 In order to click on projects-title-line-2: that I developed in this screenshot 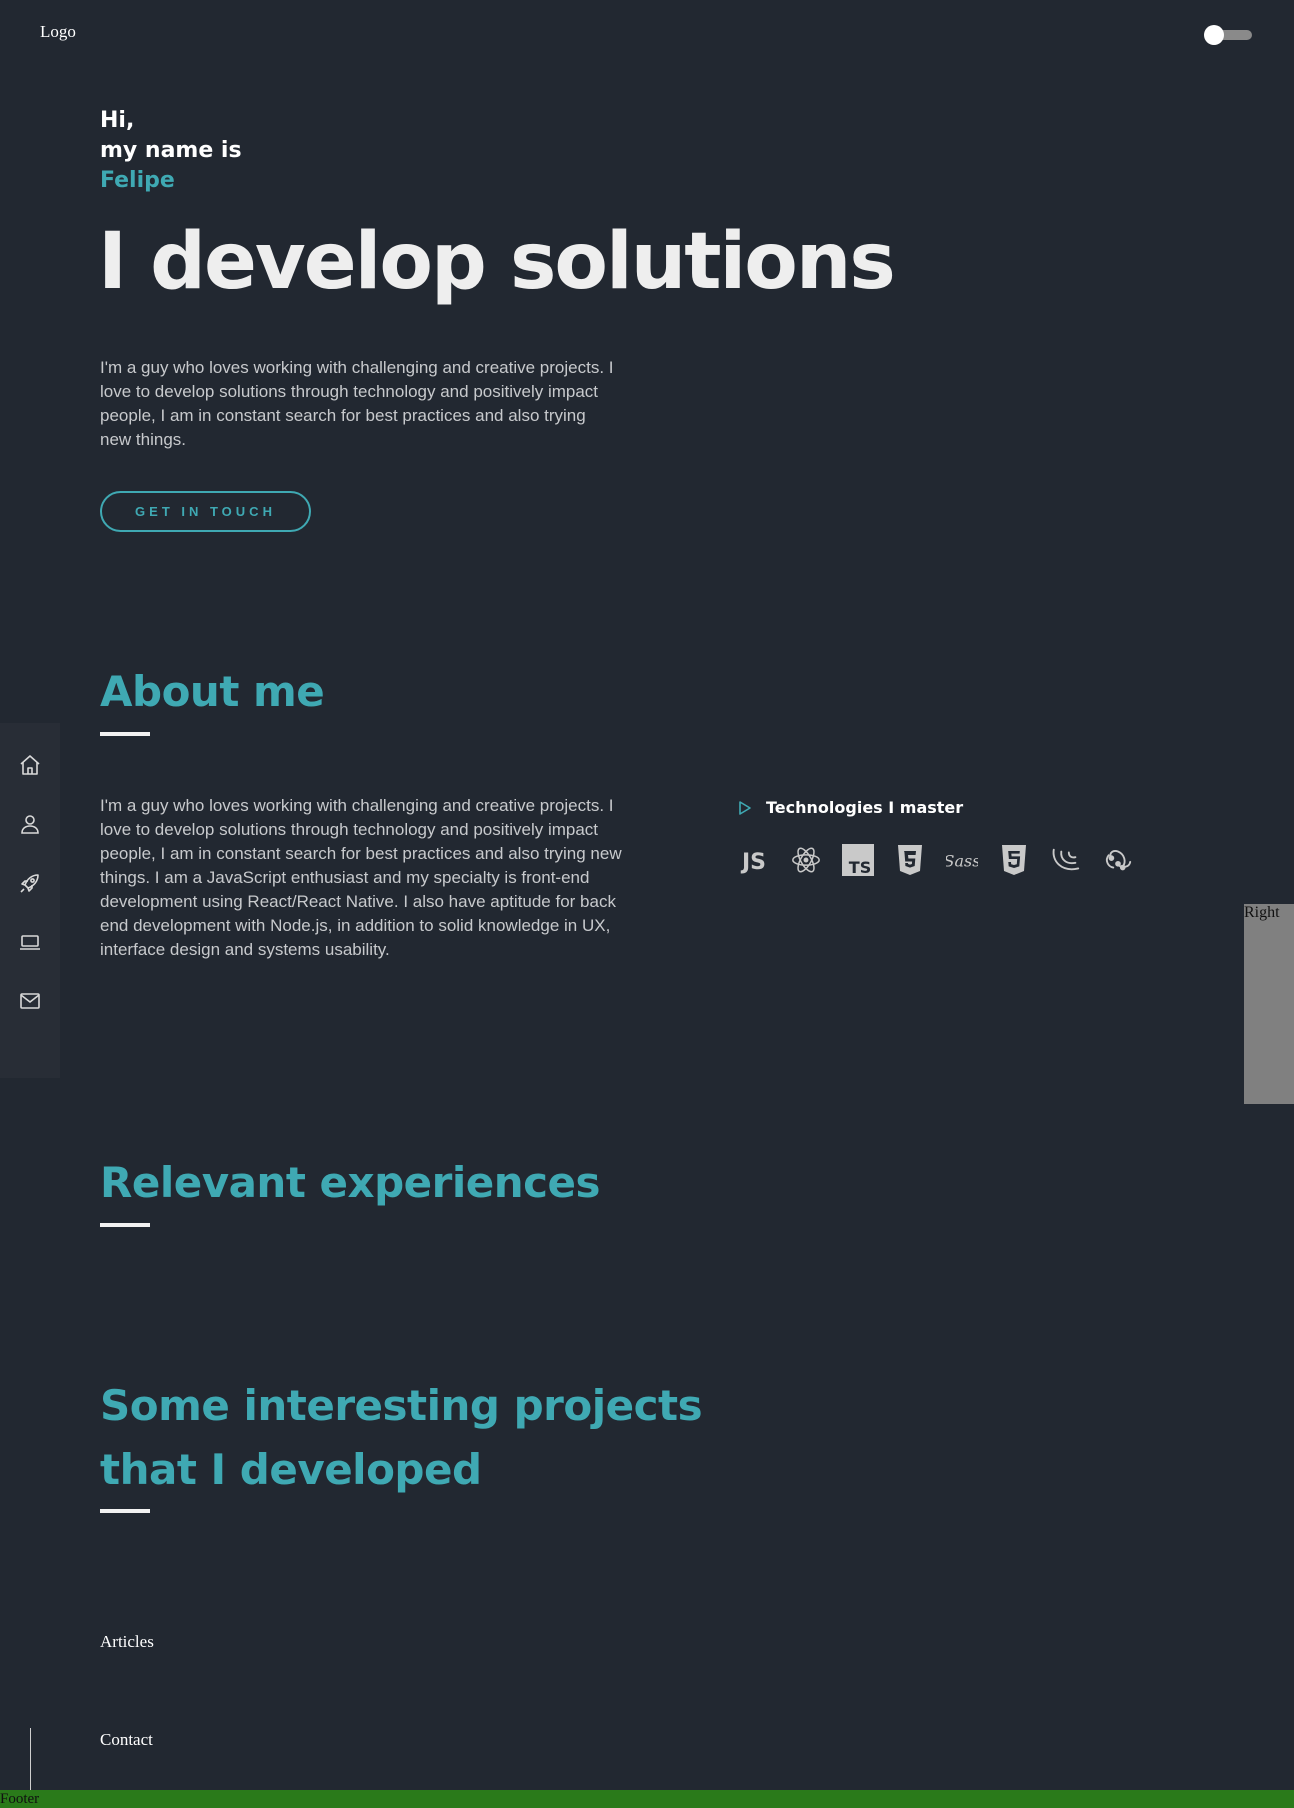, I will do `click(291, 1469)`.